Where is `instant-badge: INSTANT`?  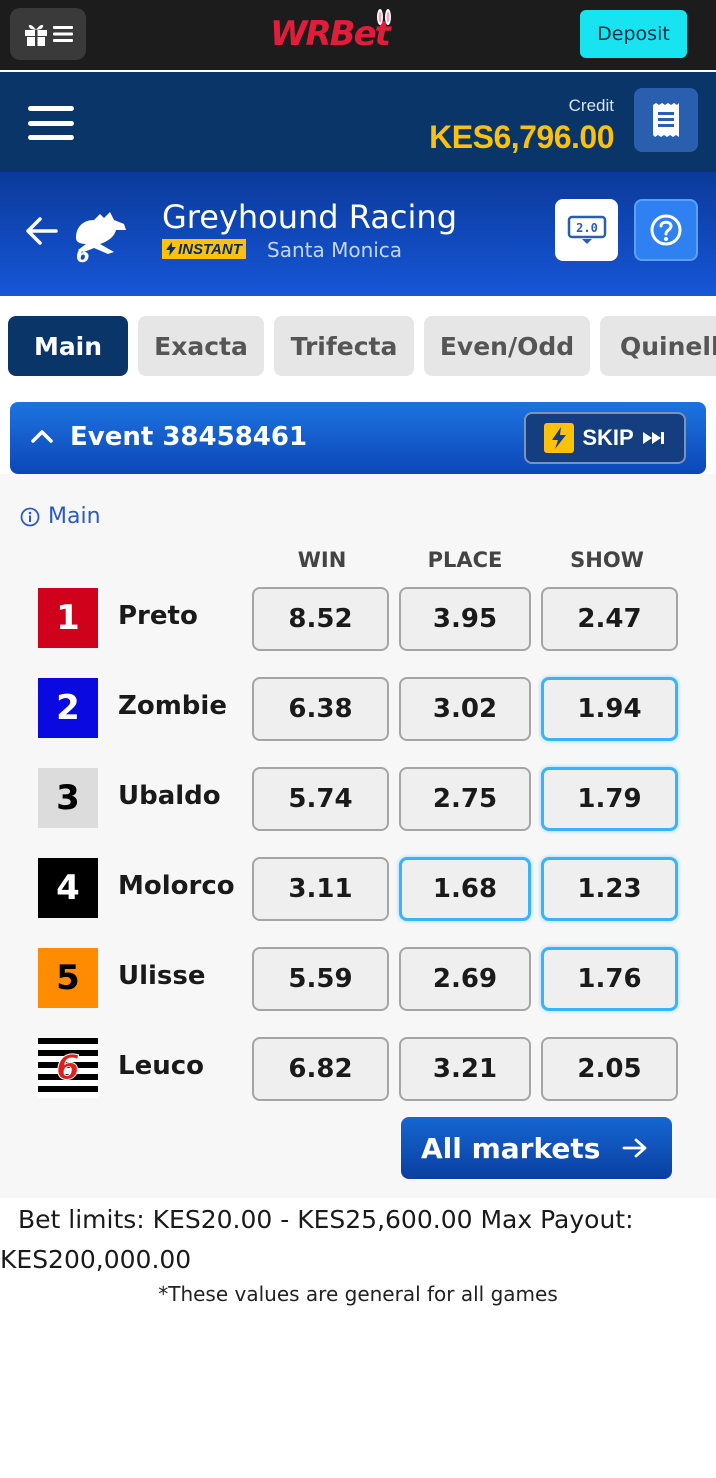 instant-badge: INSTANT is located at coordinates (204, 249).